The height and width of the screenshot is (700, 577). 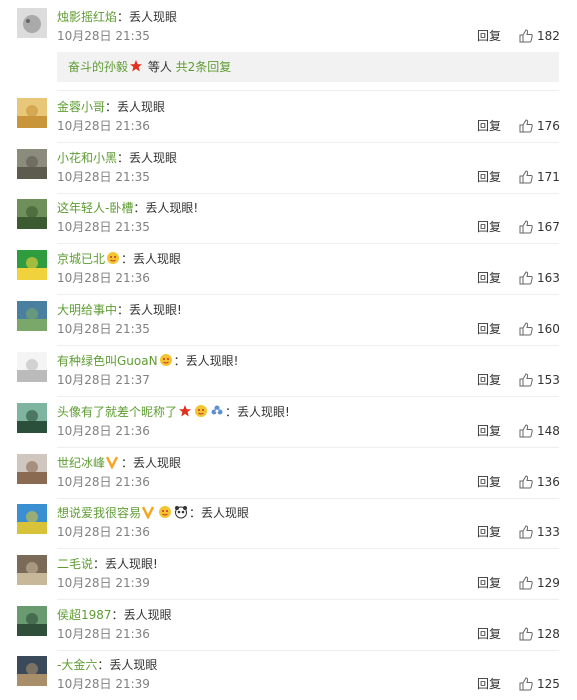 What do you see at coordinates (288, 30) in the screenshot?
I see `comment-item: 烛影摇红焰：丢人现眼 10月28日 21:35 回复 182` at bounding box center [288, 30].